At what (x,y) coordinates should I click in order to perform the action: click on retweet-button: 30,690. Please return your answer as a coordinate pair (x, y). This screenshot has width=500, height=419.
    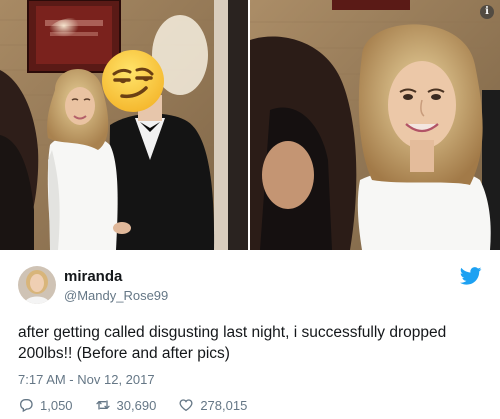
    Looking at the image, I should click on (126, 405).